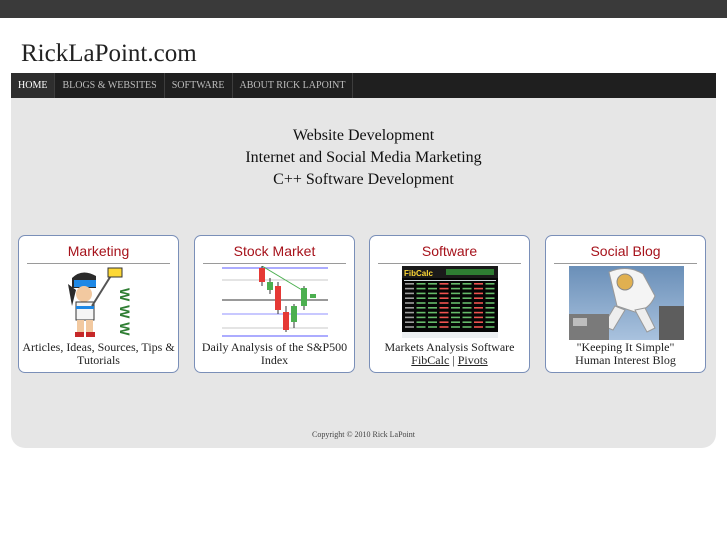 The image size is (727, 545). I want to click on social-blog-divider, so click(625, 263).